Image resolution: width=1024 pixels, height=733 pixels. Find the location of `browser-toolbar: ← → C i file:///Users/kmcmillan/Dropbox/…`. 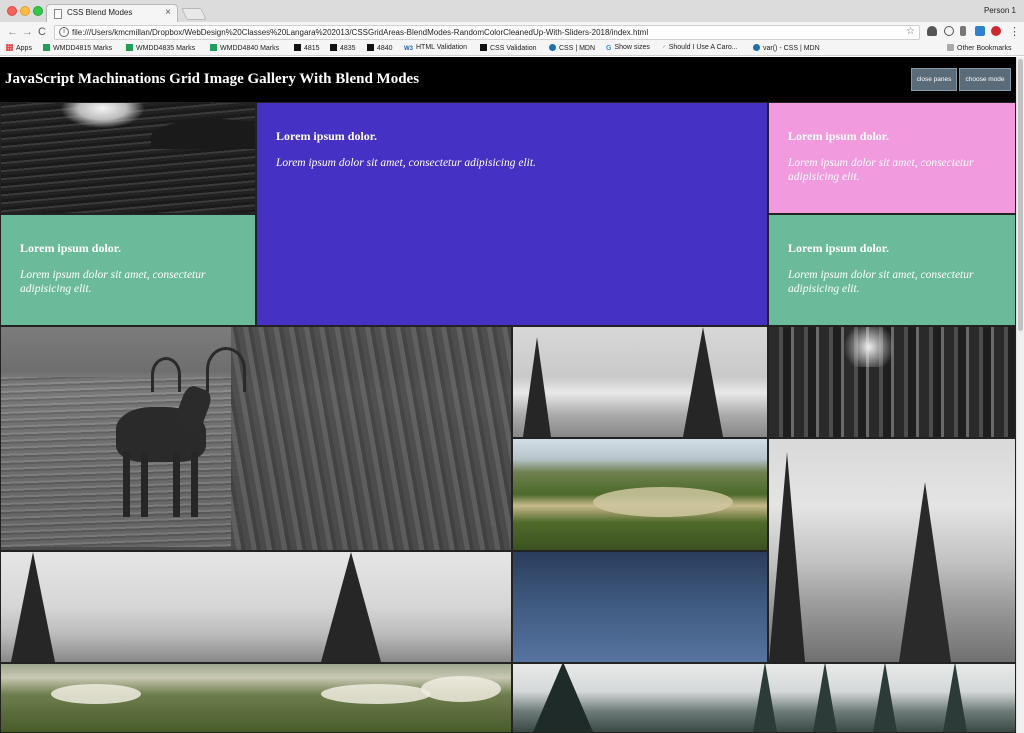

browser-toolbar: ← → C i file:///Users/kmcmillan/Dropbox/… is located at coordinates (512, 32).